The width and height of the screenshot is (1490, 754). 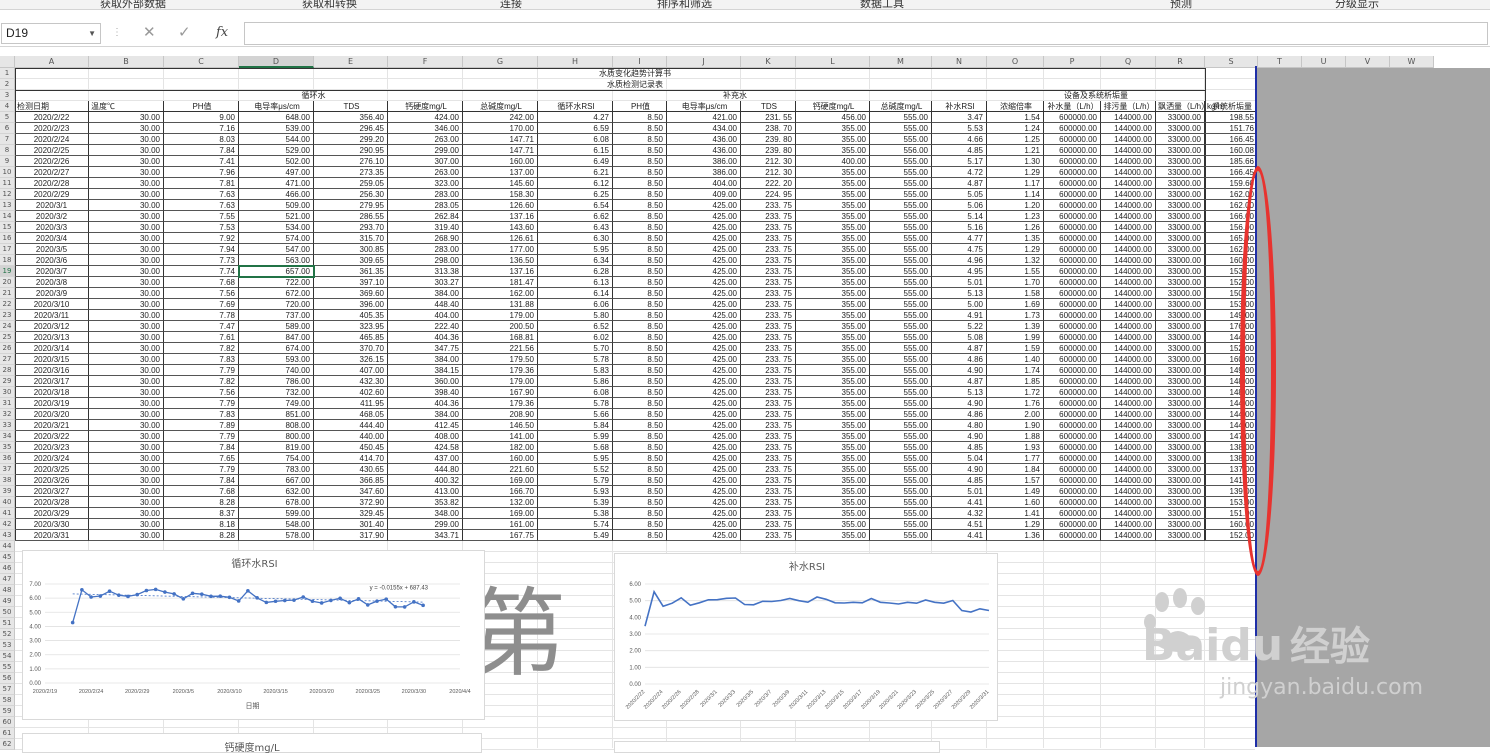 I want to click on table-cell: 1.60, so click(x=1015, y=502).